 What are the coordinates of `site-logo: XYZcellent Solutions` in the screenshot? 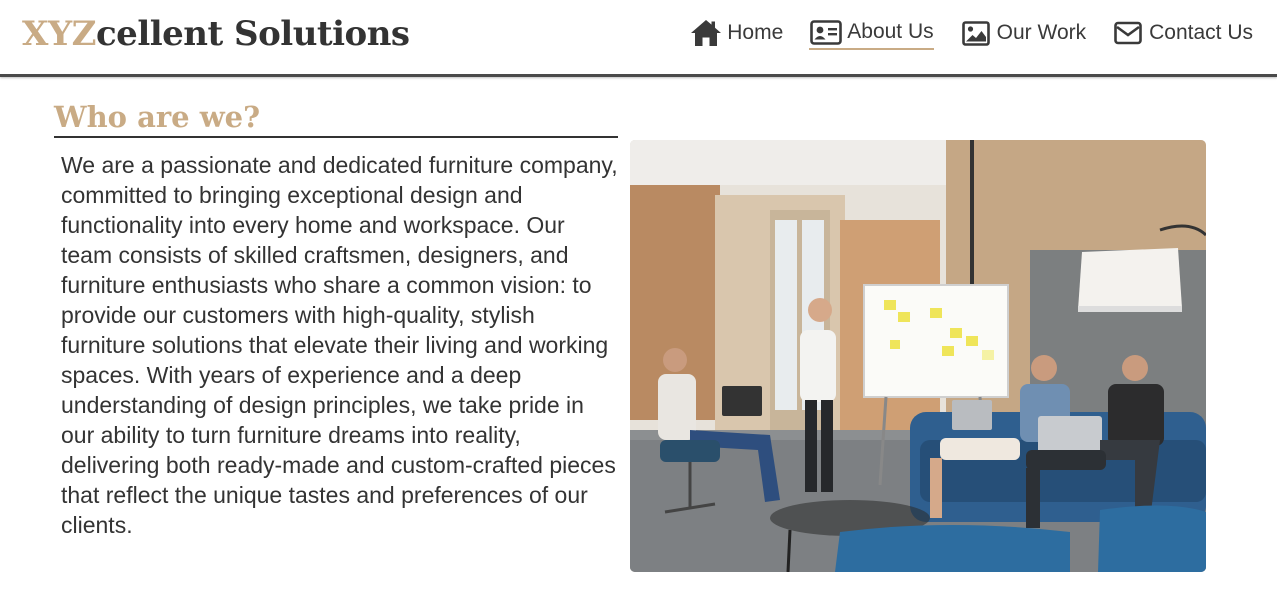 It's located at (216, 34).